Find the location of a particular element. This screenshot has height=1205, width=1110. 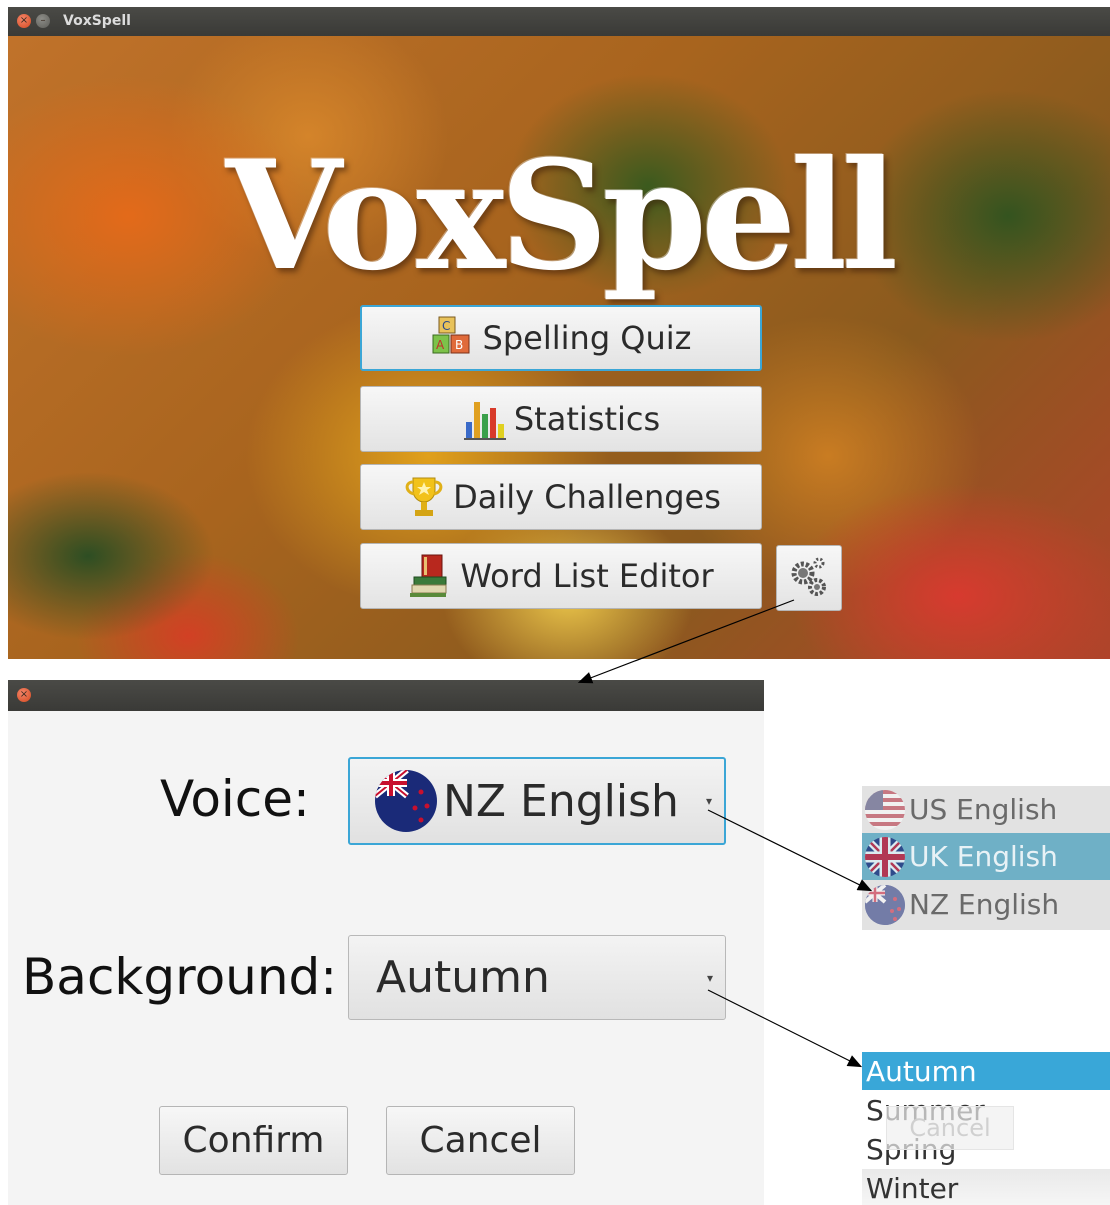

ghost-cancel-button: Cancel is located at coordinates (950, 1128).